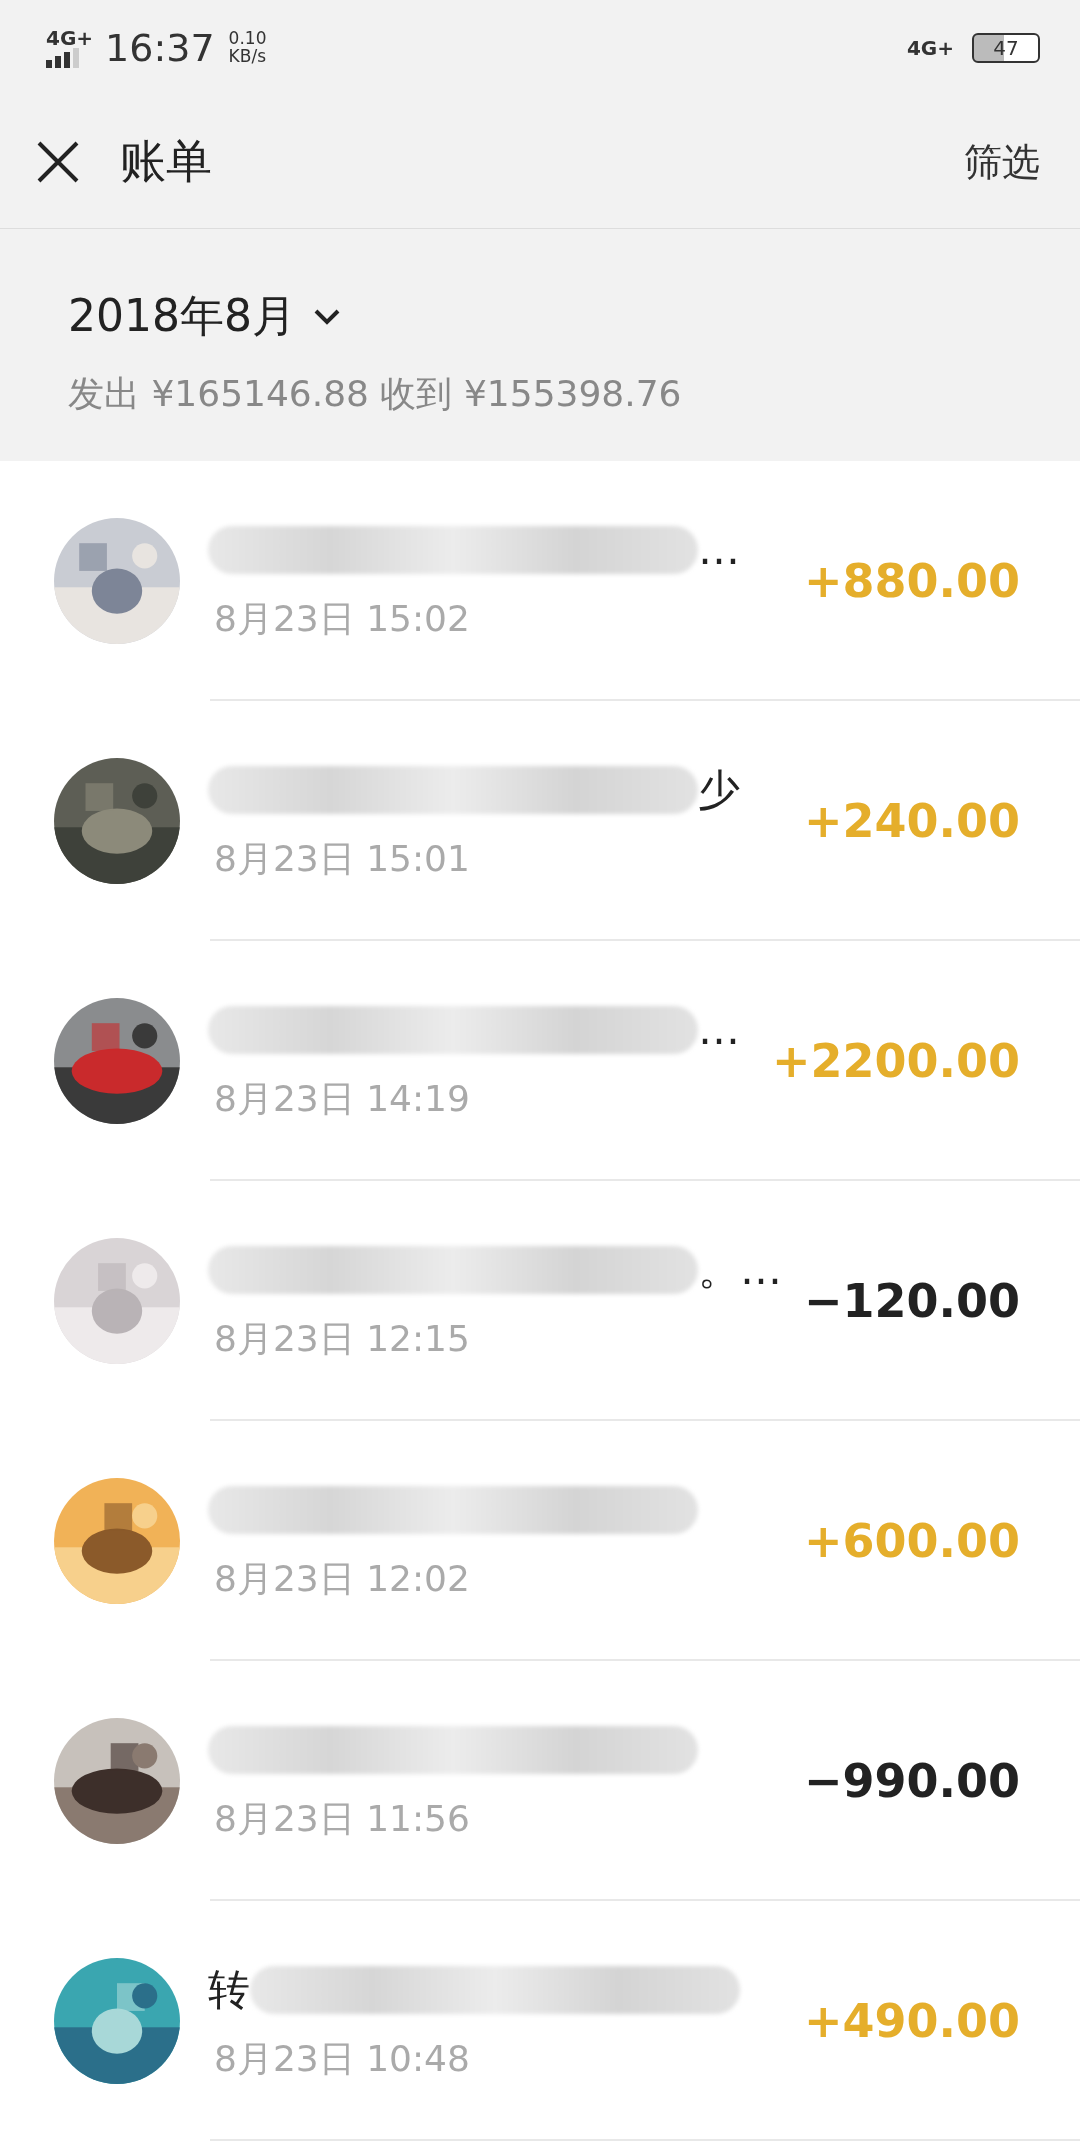 The width and height of the screenshot is (1080, 2154). What do you see at coordinates (342, 2058) in the screenshot?
I see `transaction-date: 8月23日 10:48` at bounding box center [342, 2058].